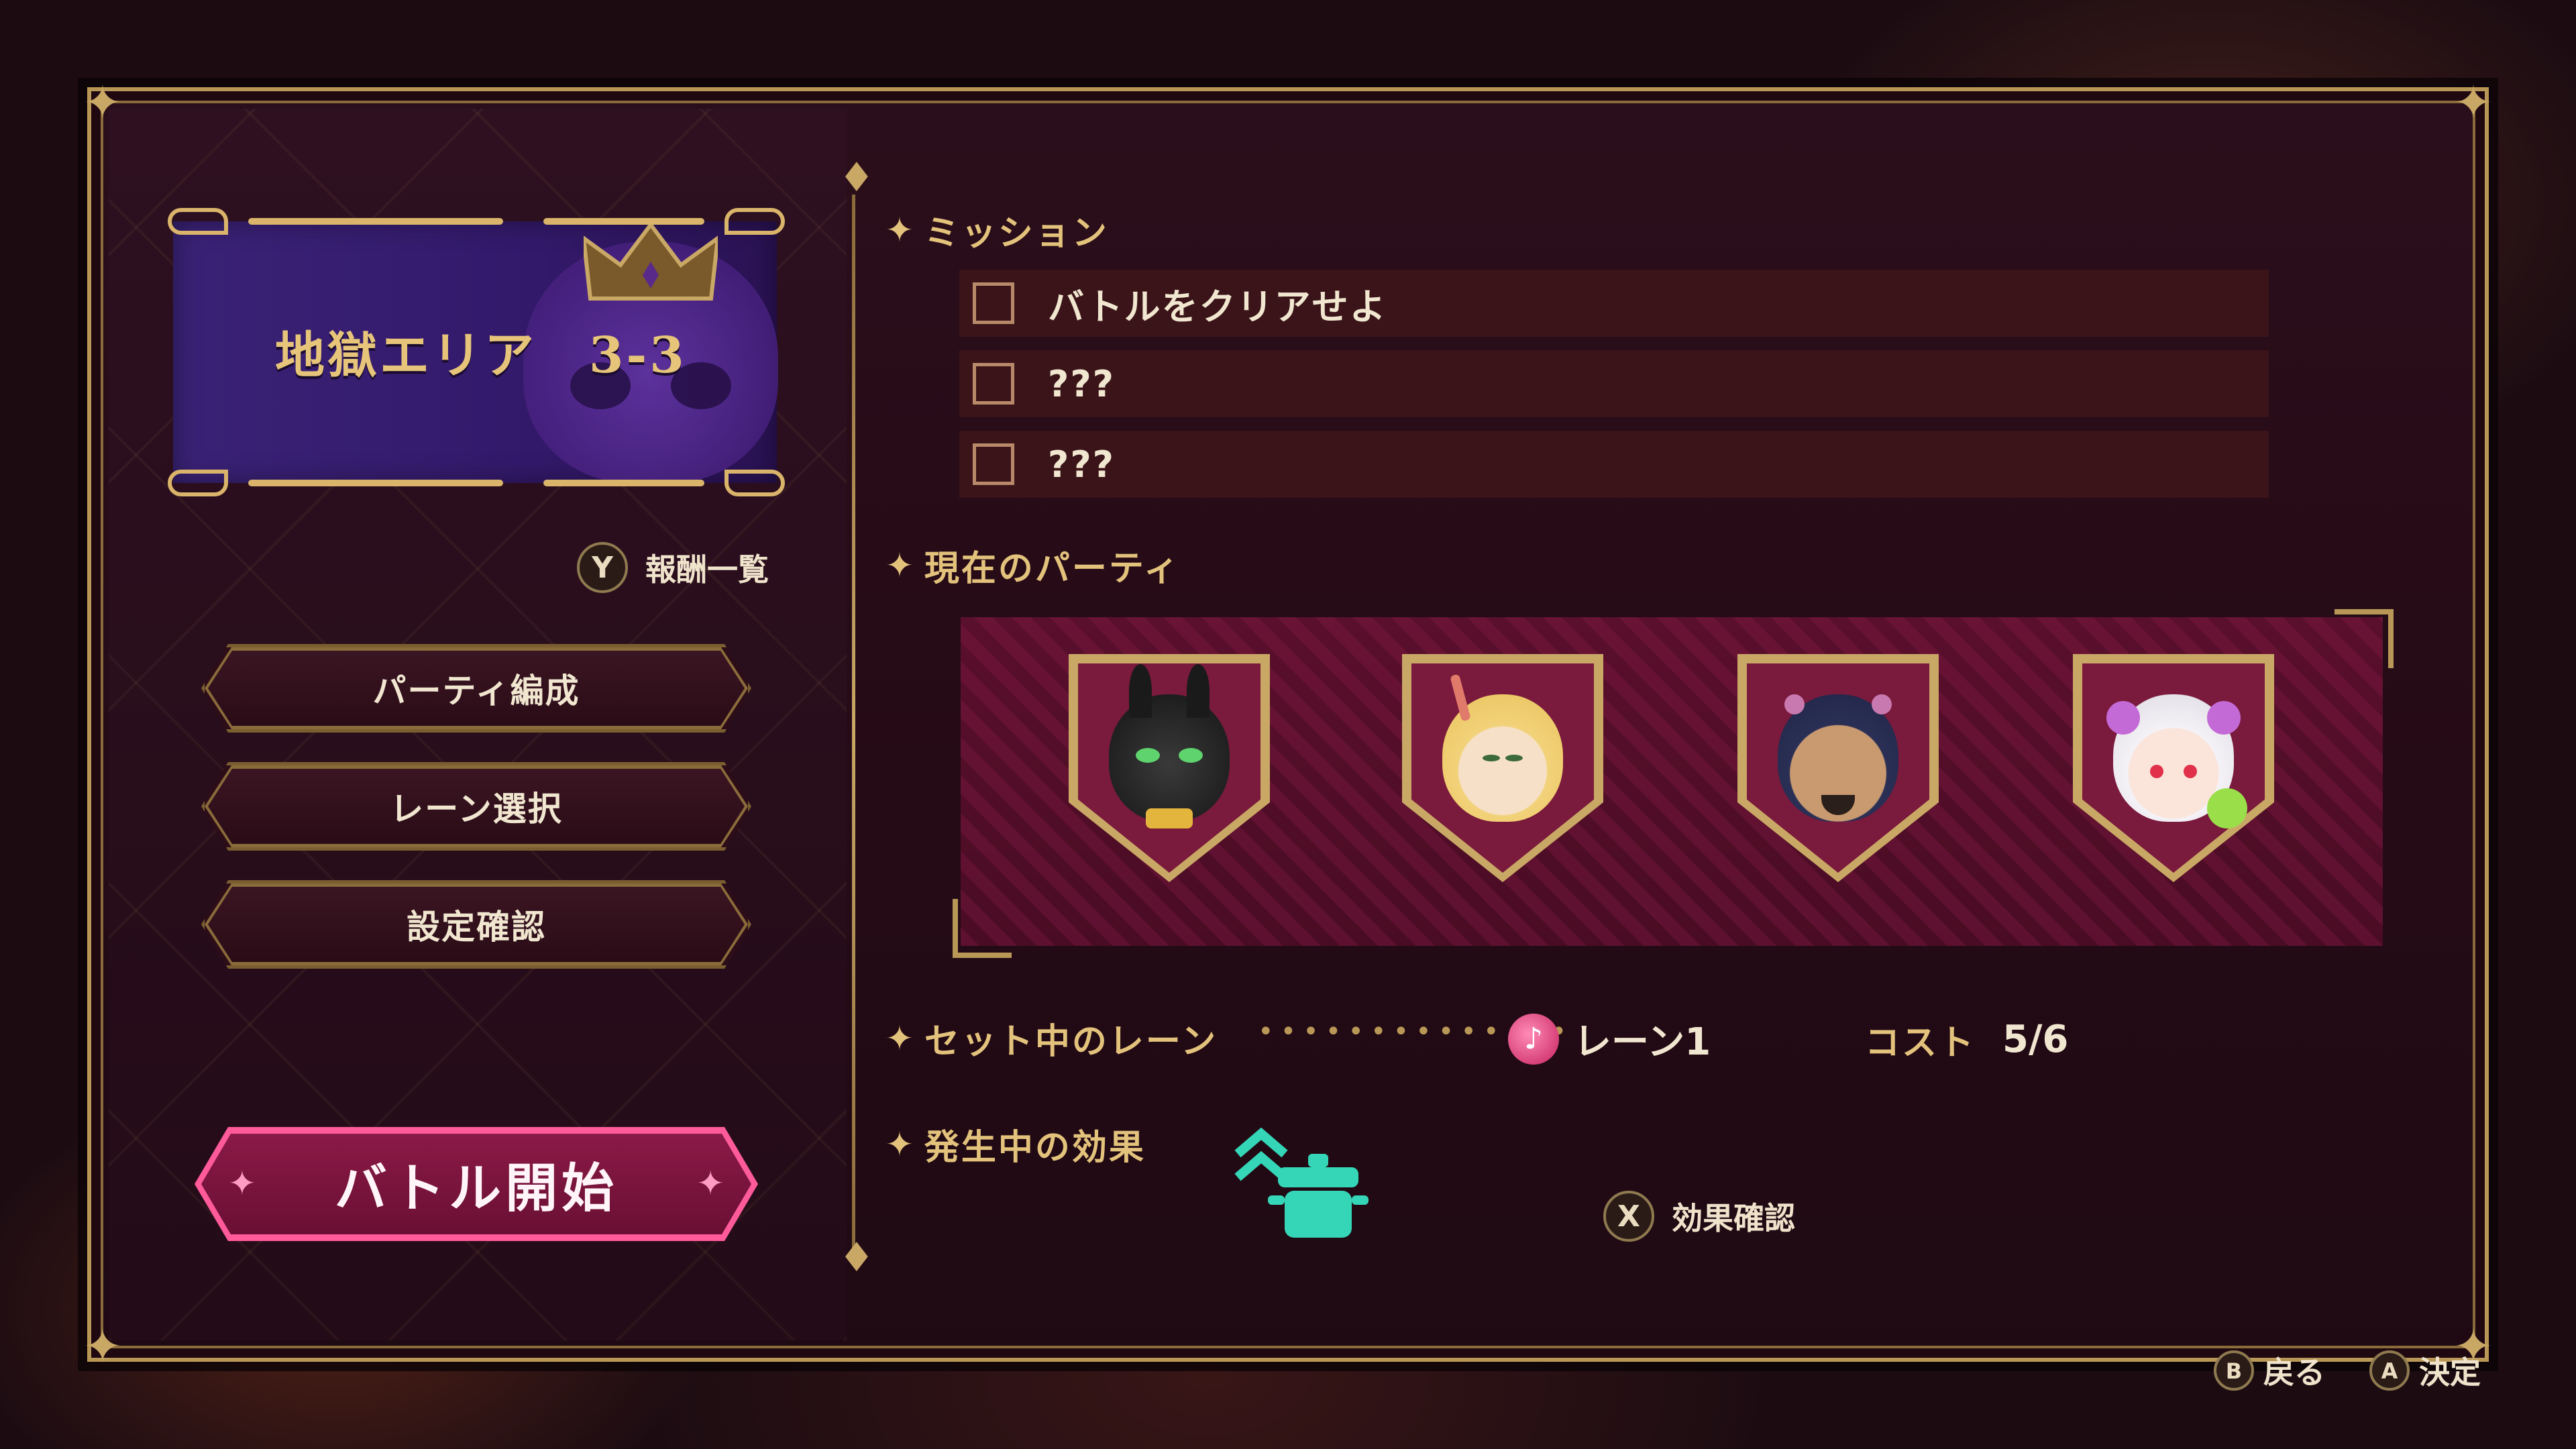 Image resolution: width=2576 pixels, height=1449 pixels. I want to click on rewards-list-label: 報酬一覧, so click(707, 569).